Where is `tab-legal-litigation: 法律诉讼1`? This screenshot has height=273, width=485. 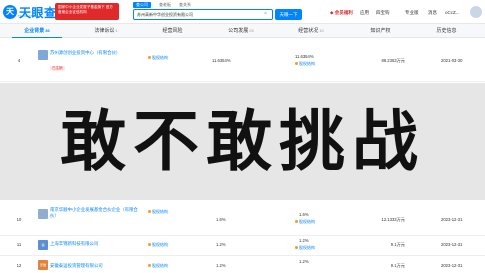 tab-legal-litigation: 法律诉讼1 is located at coordinates (106, 31).